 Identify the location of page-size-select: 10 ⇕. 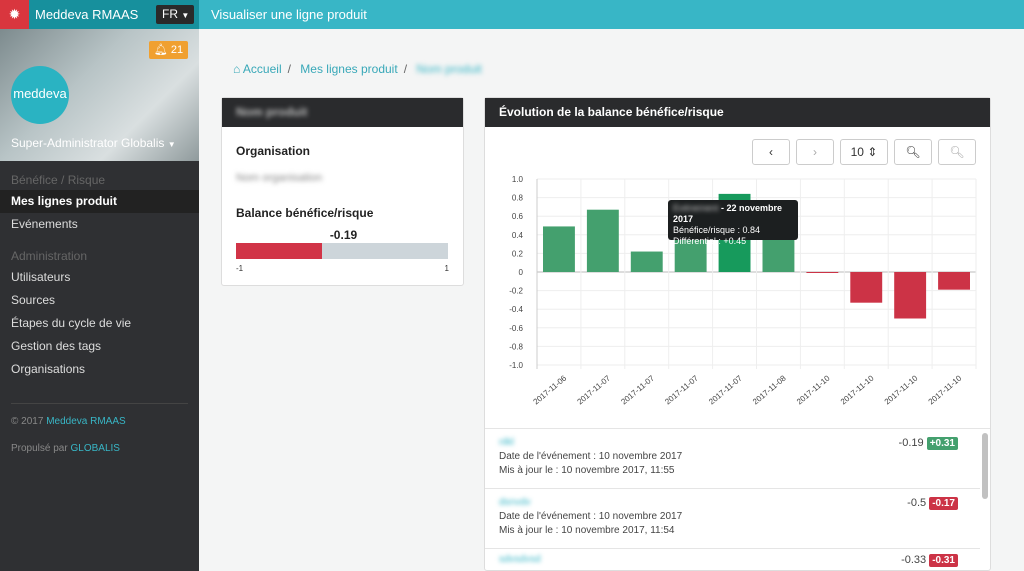
(864, 152).